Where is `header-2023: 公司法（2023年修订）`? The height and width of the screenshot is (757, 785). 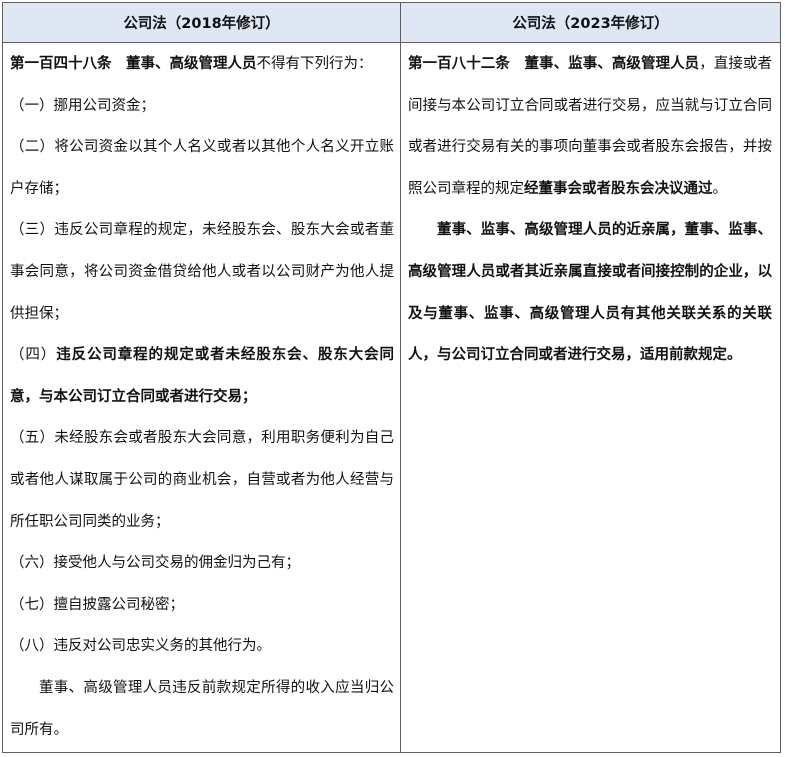 header-2023: 公司法（2023年修订） is located at coordinates (590, 23).